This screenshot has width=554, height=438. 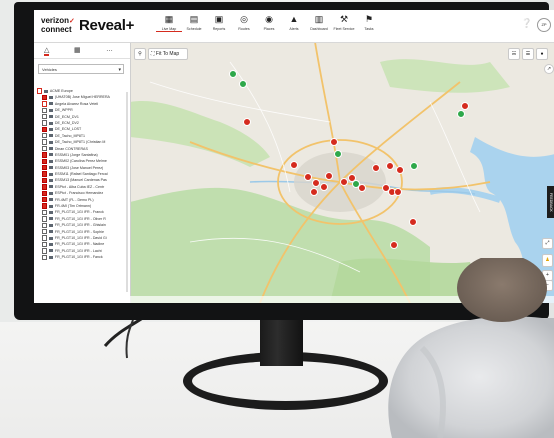 I want to click on tree-row-label: FR_PLGT10_1GI IFR - Franck, so click(x=79, y=212).